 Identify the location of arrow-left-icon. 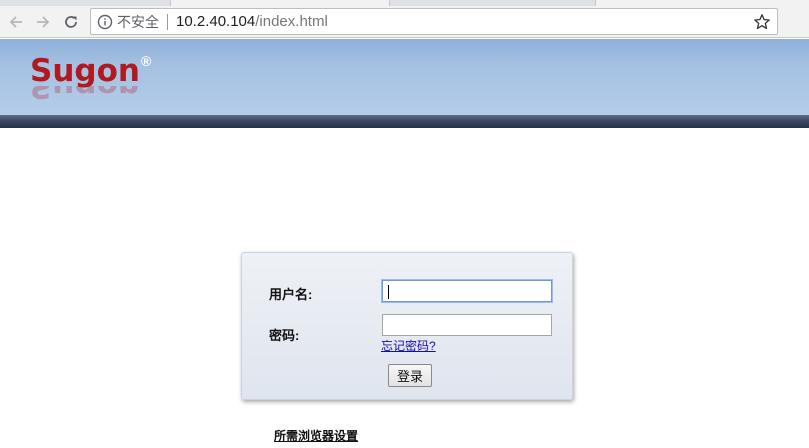
(15, 22).